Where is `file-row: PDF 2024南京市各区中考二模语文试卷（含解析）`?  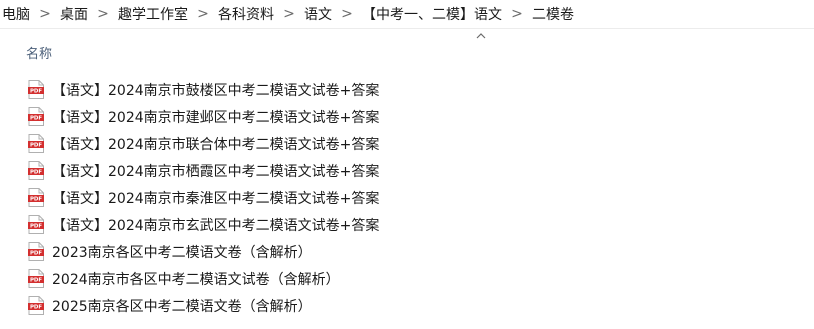
file-row: PDF 2024南京市各区中考二模语文试卷（含解析） is located at coordinates (304, 278).